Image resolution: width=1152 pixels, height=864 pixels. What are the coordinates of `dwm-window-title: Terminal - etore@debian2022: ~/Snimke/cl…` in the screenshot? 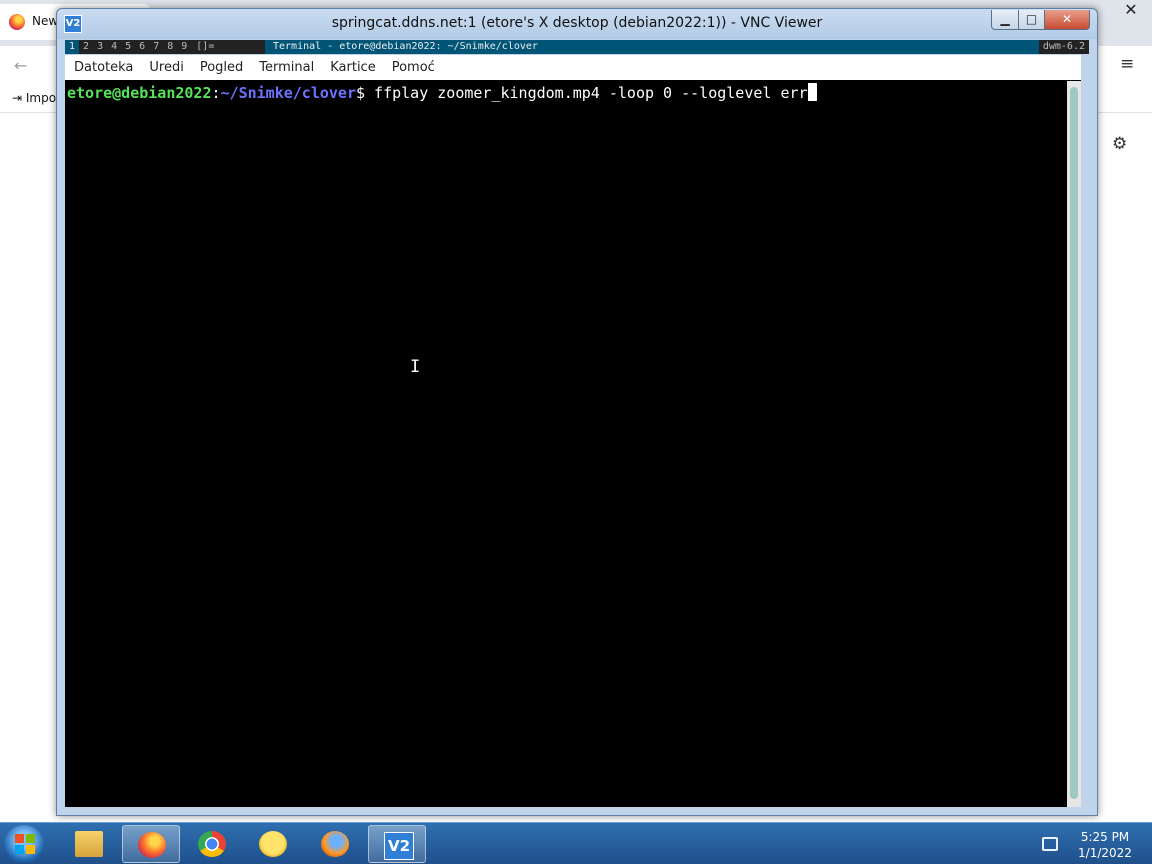 It's located at (653, 47).